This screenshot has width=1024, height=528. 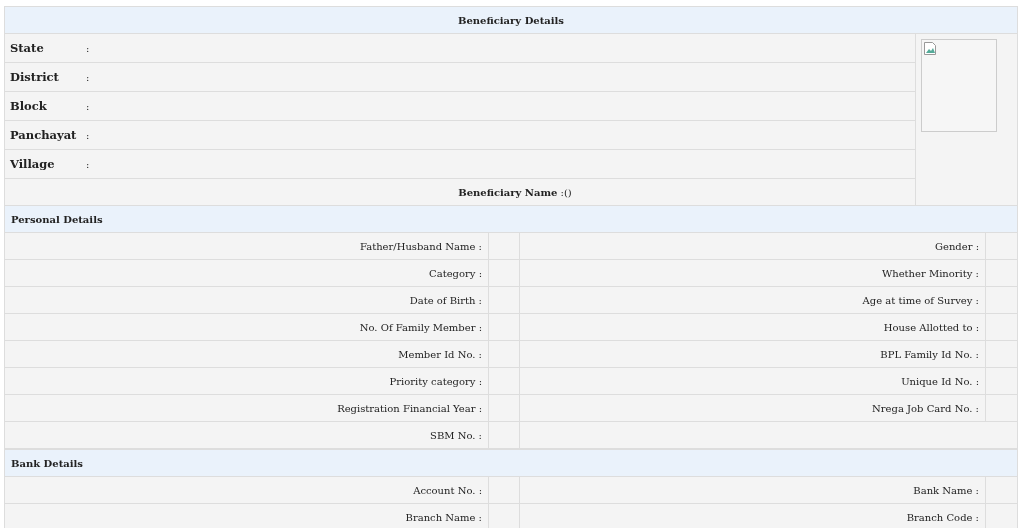 I want to click on field-label: SBM No. :, so click(x=247, y=435).